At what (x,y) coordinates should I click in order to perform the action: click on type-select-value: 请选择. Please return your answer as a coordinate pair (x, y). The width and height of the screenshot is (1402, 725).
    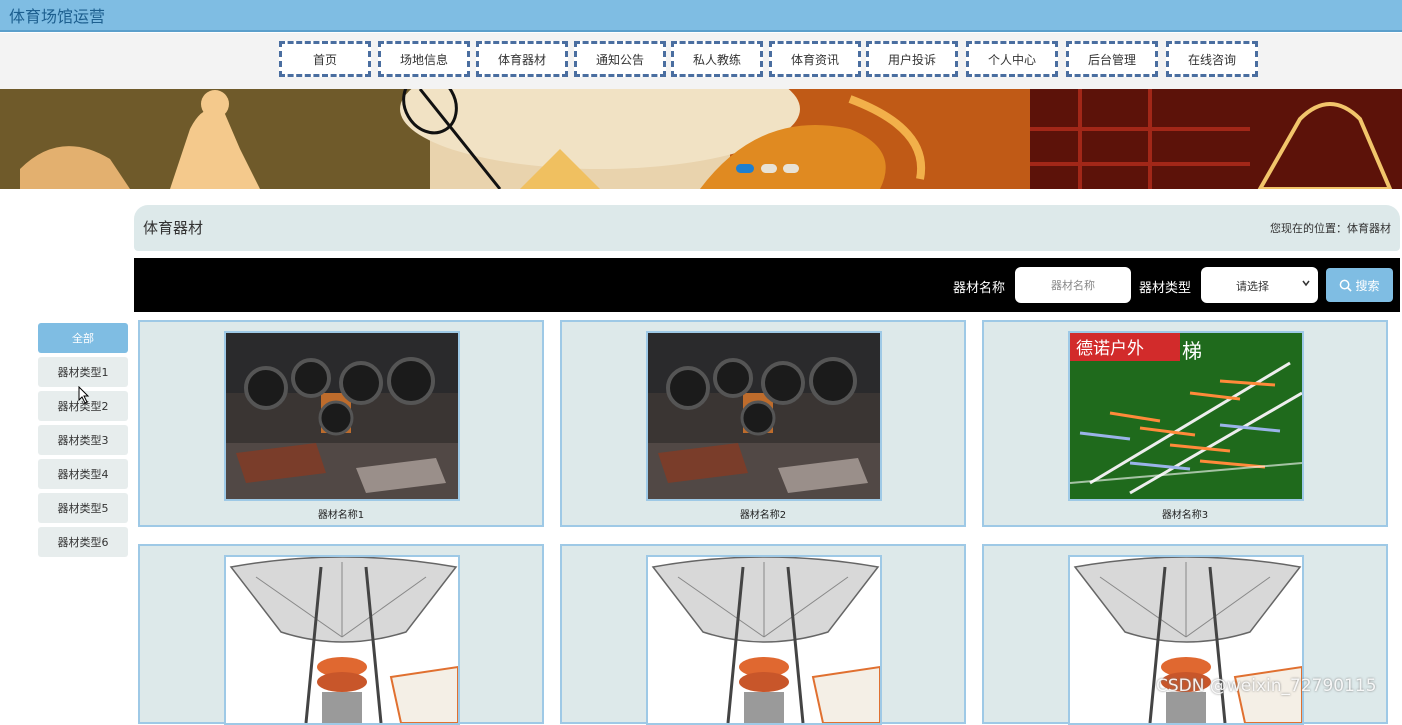
    Looking at the image, I should click on (1252, 286).